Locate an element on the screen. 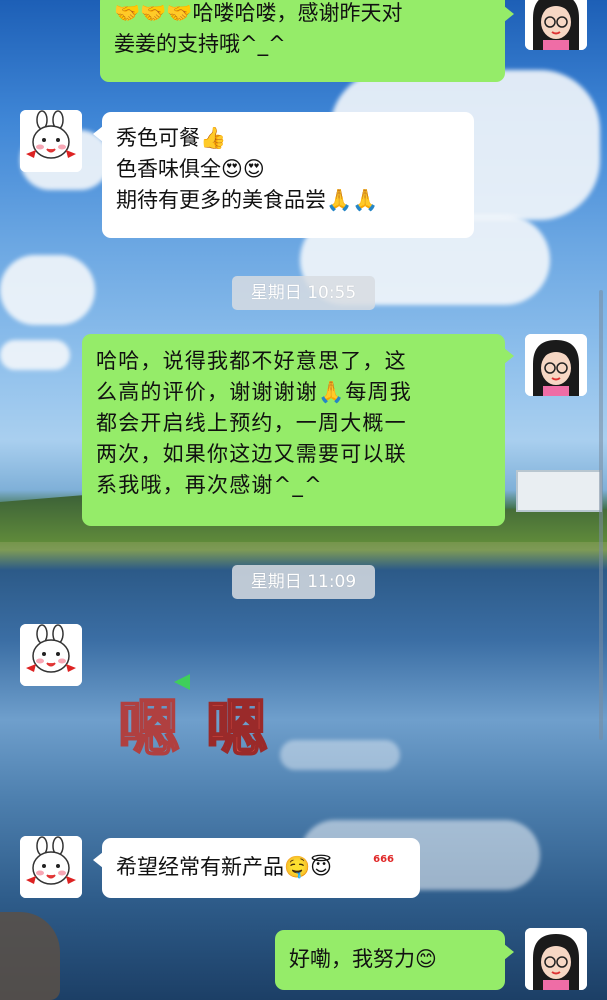 The height and width of the screenshot is (1000, 607). message-text: 希望经常有新产品🤤😇 is located at coordinates (224, 867).